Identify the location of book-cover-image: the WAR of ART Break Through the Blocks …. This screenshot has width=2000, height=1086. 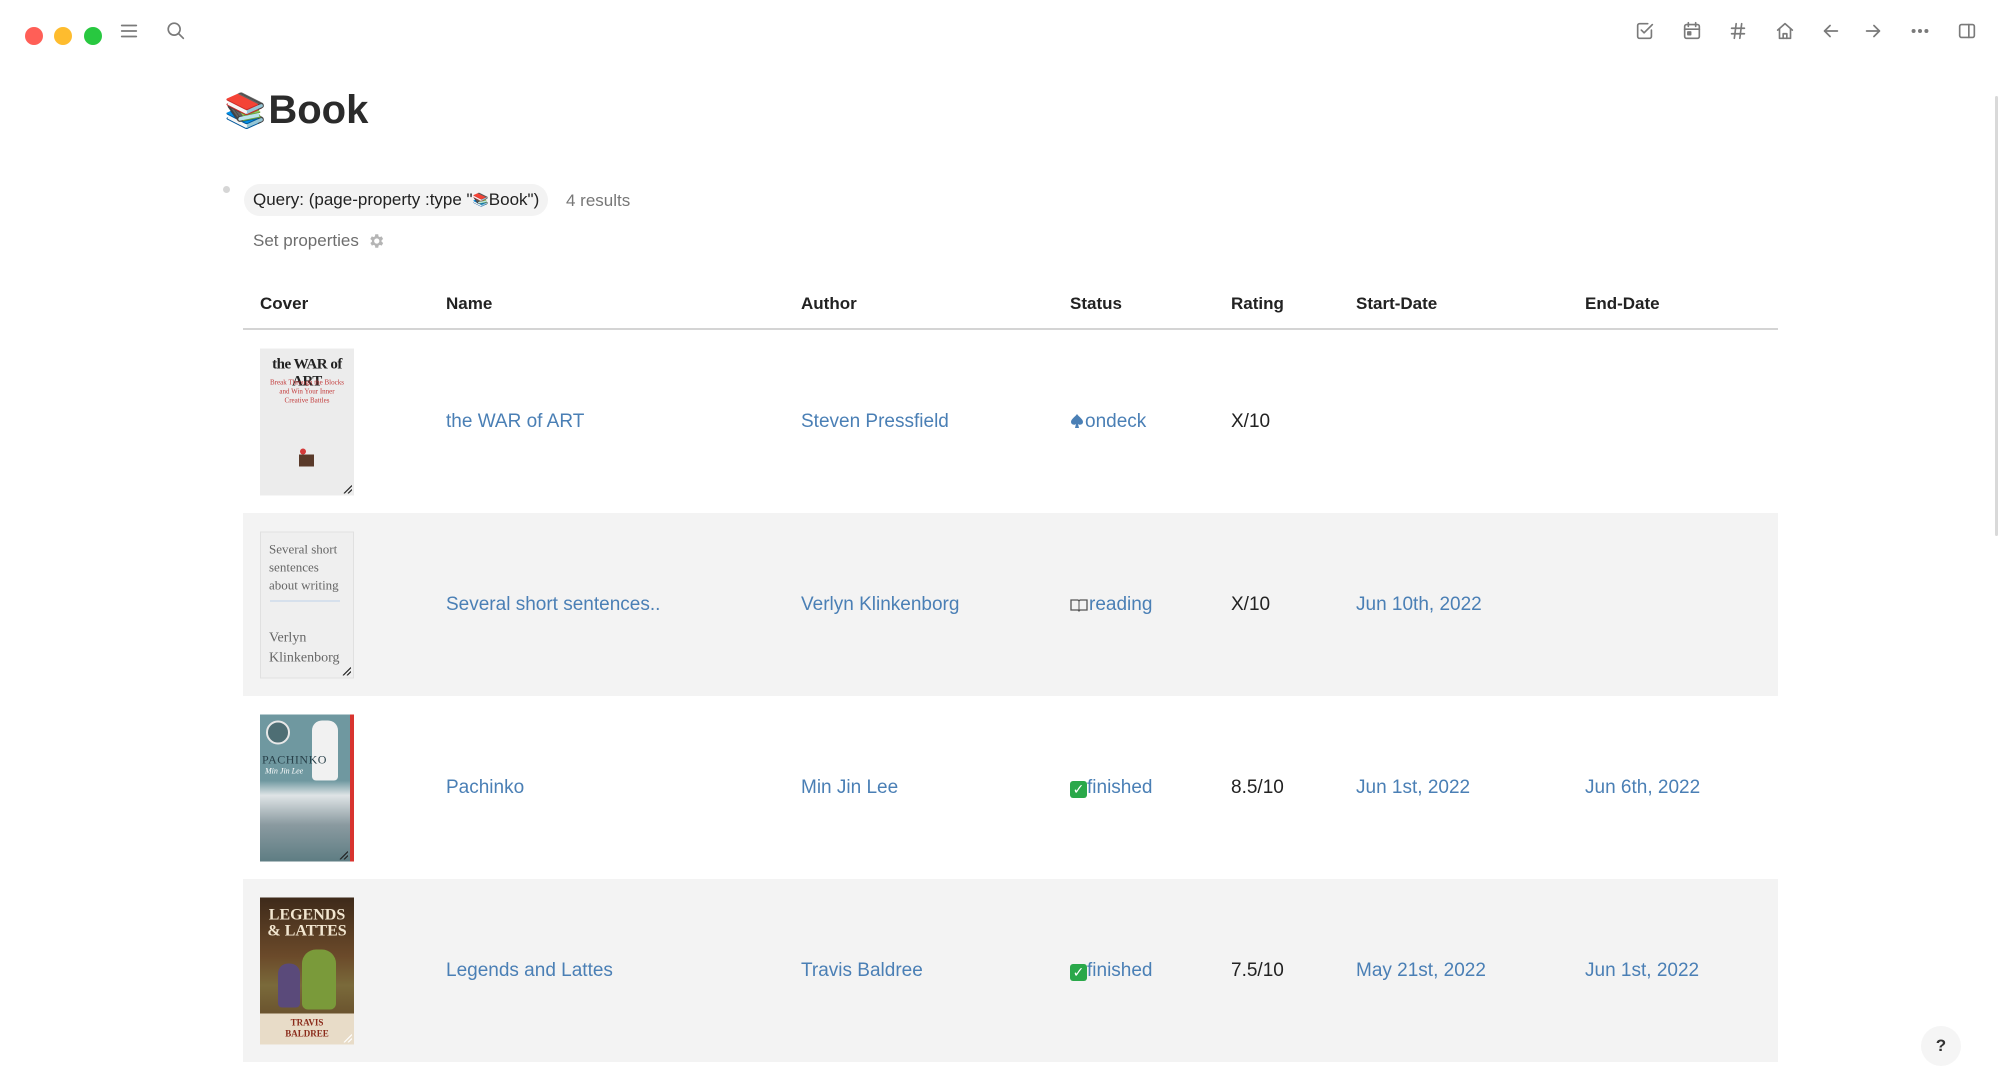
(307, 421).